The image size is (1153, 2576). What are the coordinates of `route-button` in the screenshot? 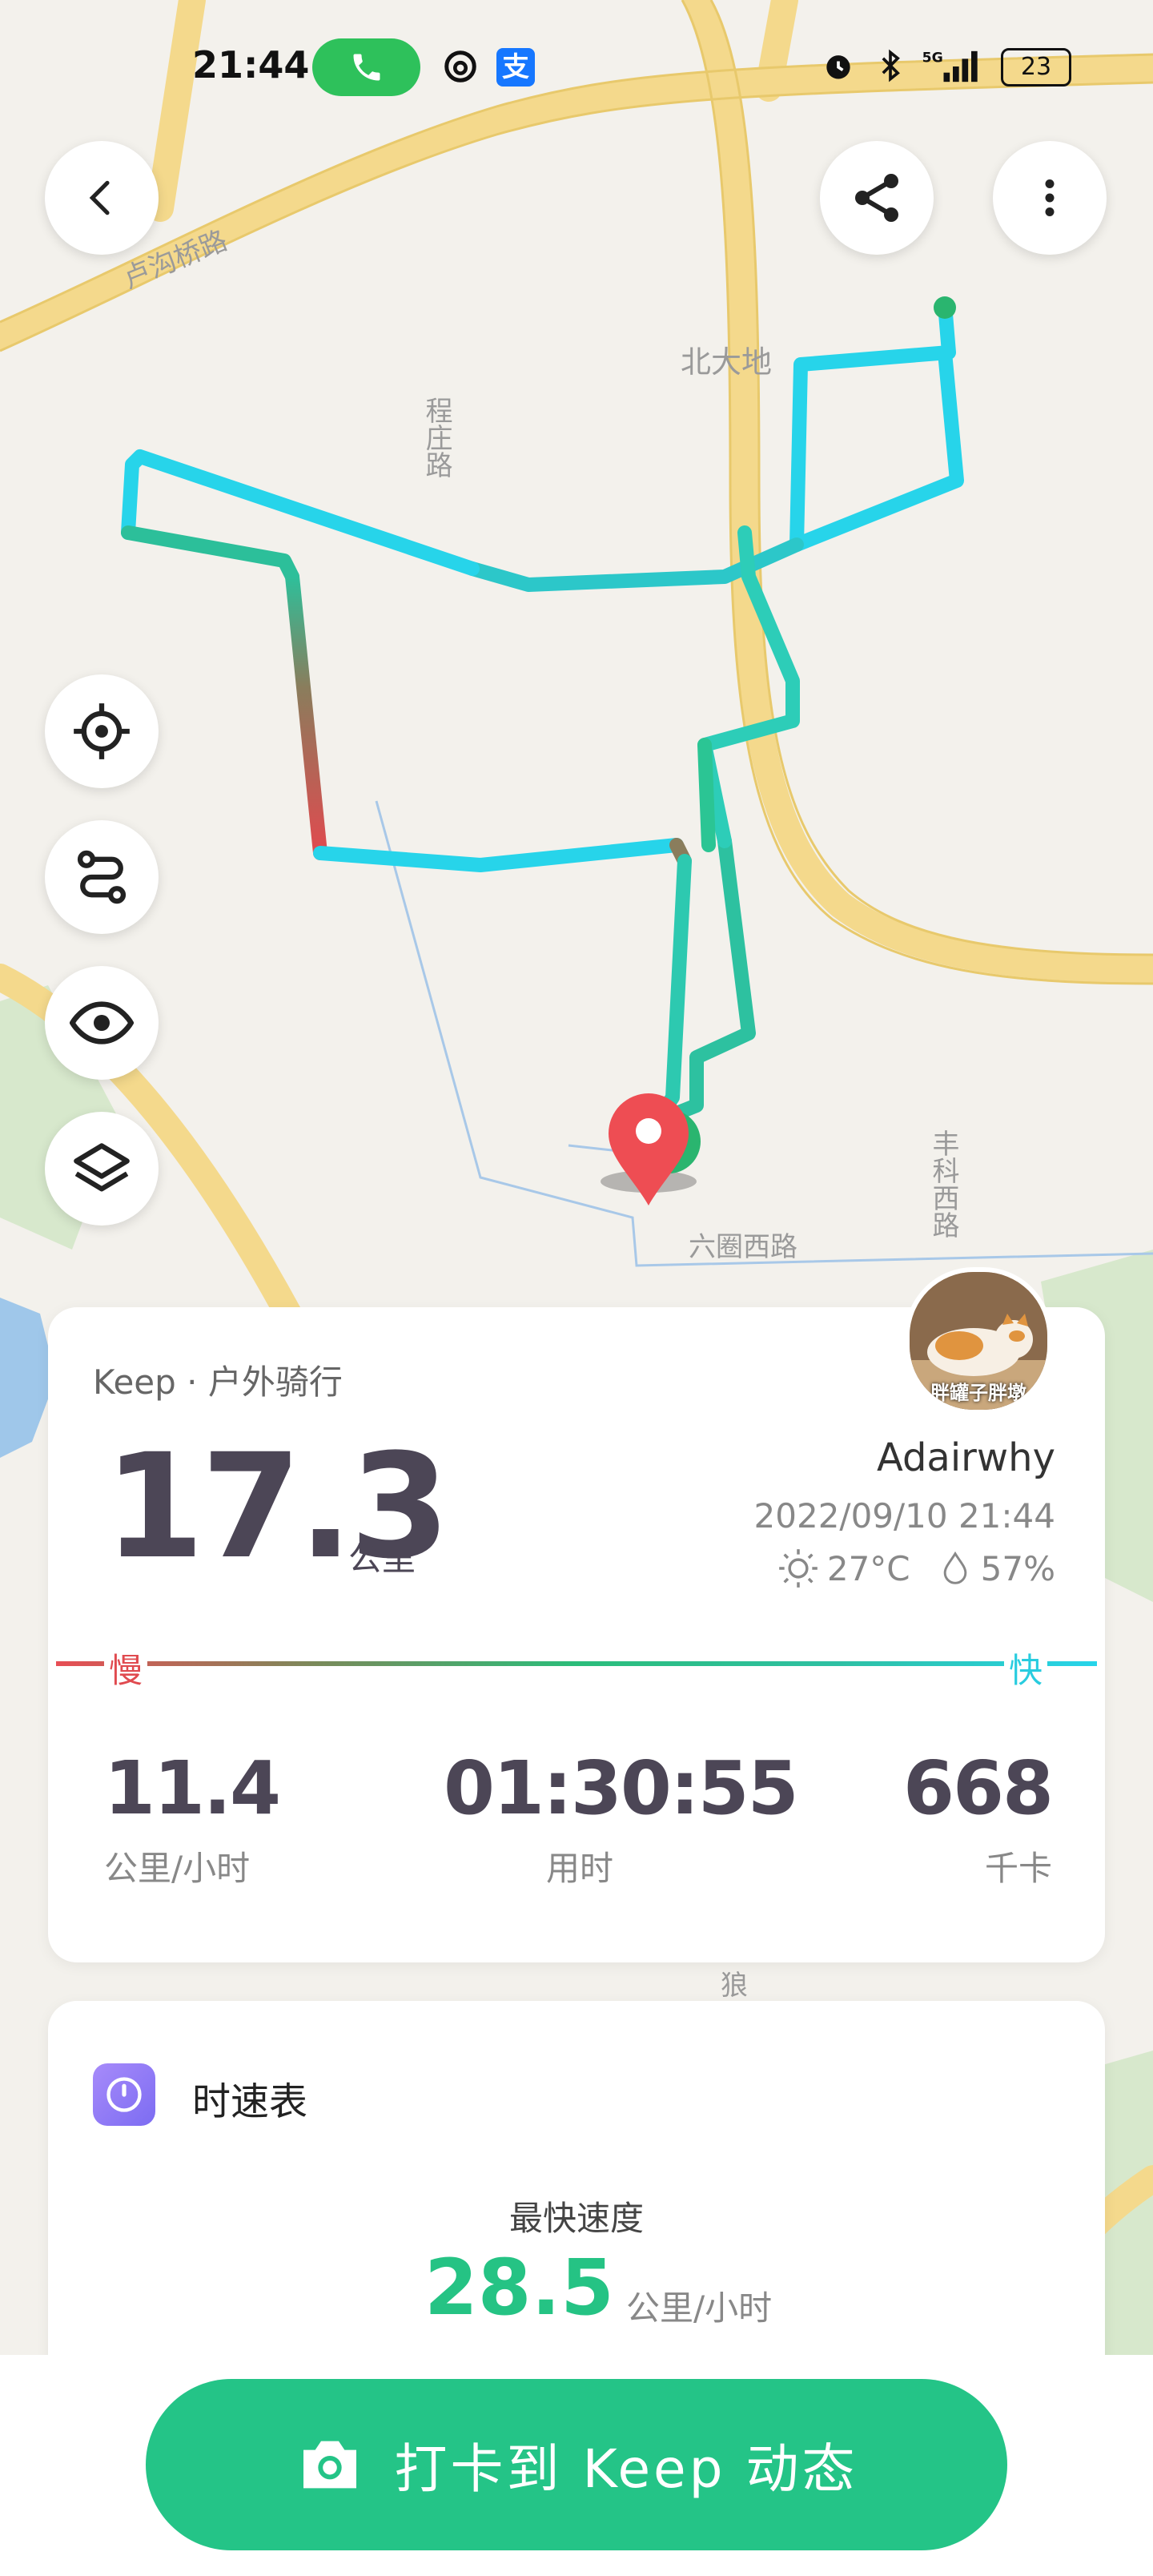 It's located at (102, 877).